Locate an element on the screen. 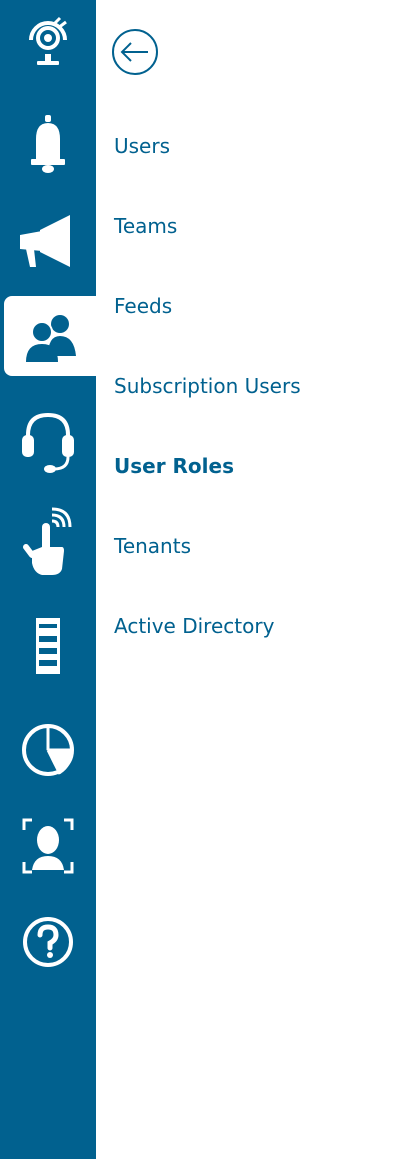  back-arrow-icon is located at coordinates (135, 52).